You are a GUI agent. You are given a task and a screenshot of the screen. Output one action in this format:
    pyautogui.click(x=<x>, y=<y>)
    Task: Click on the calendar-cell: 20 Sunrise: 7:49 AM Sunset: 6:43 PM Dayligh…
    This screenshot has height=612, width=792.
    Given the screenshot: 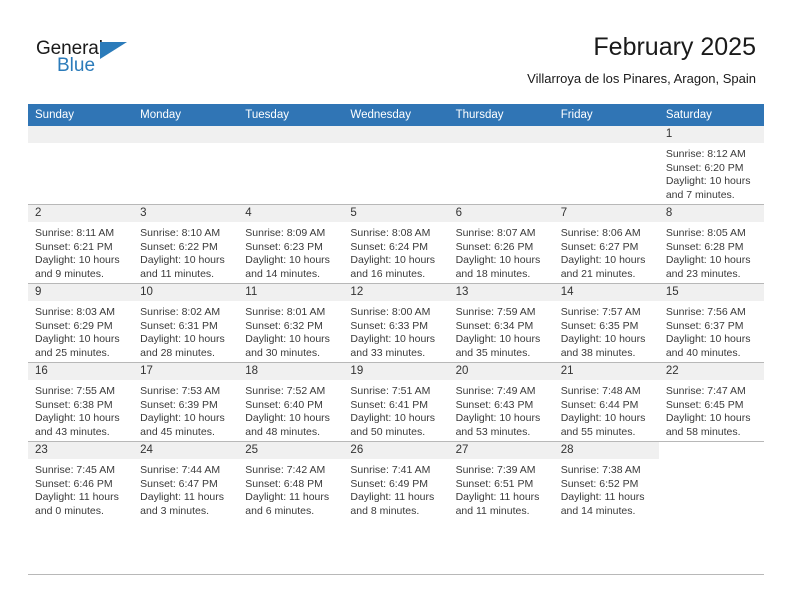 What is the action you would take?
    pyautogui.click(x=501, y=402)
    